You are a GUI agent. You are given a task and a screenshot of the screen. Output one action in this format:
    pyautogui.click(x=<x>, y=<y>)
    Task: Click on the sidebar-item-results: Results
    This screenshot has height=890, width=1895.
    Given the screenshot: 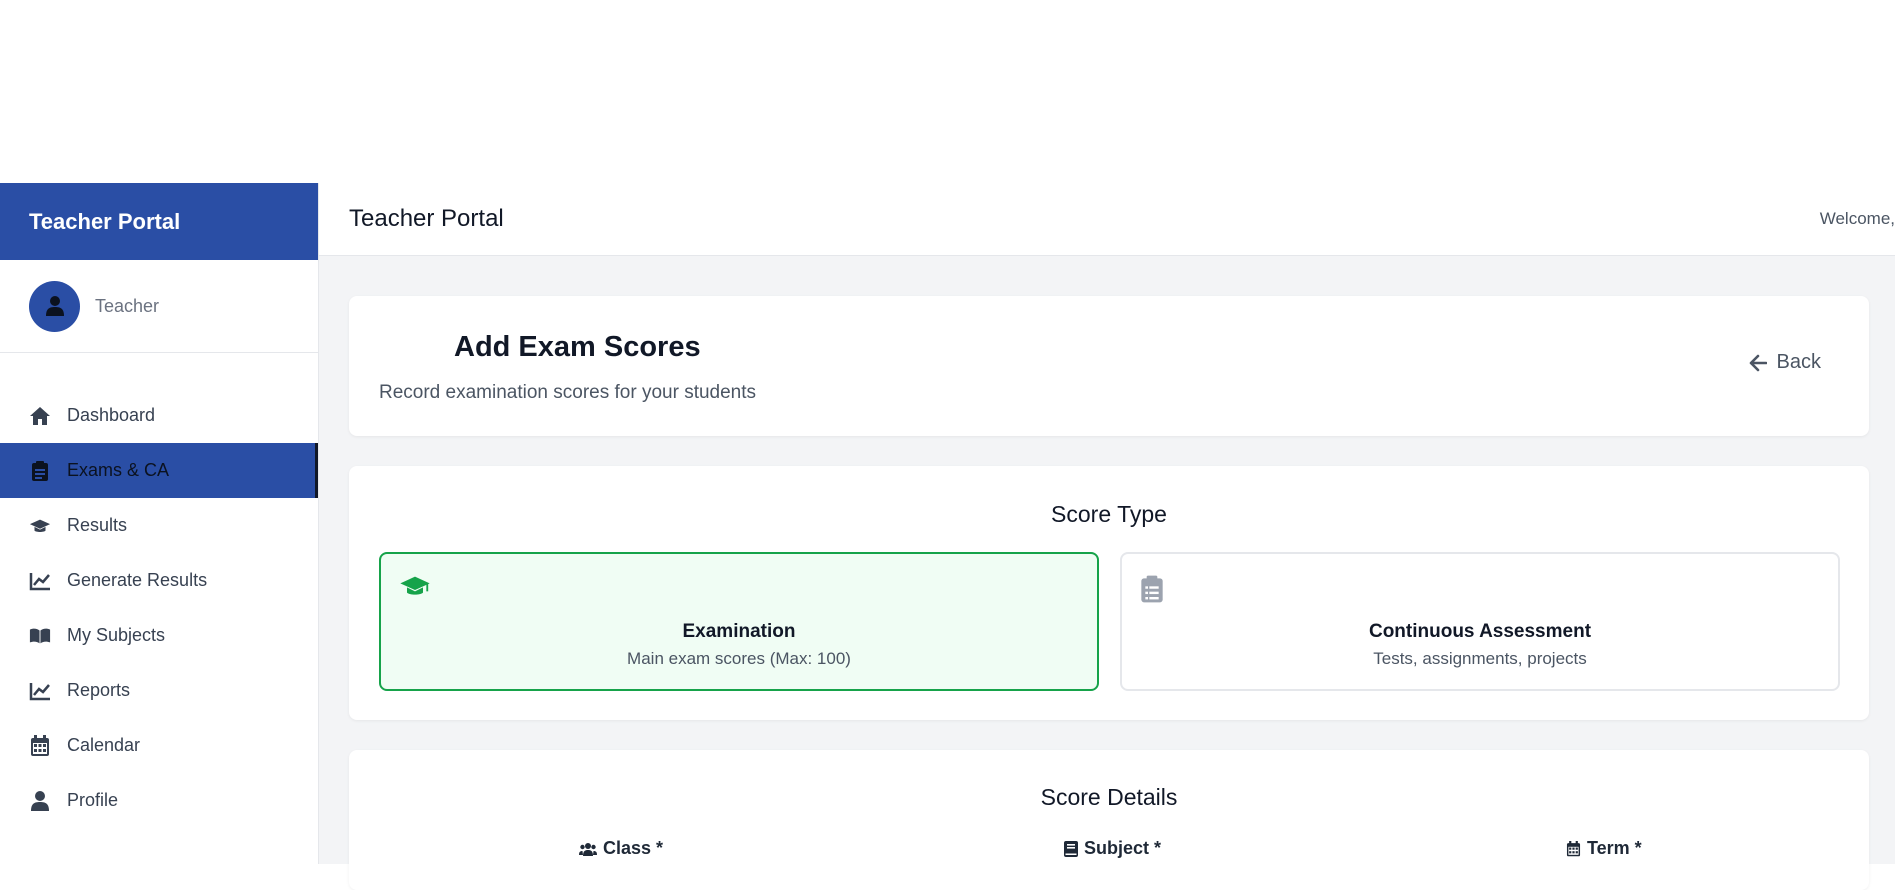 What is the action you would take?
    pyautogui.click(x=159, y=525)
    